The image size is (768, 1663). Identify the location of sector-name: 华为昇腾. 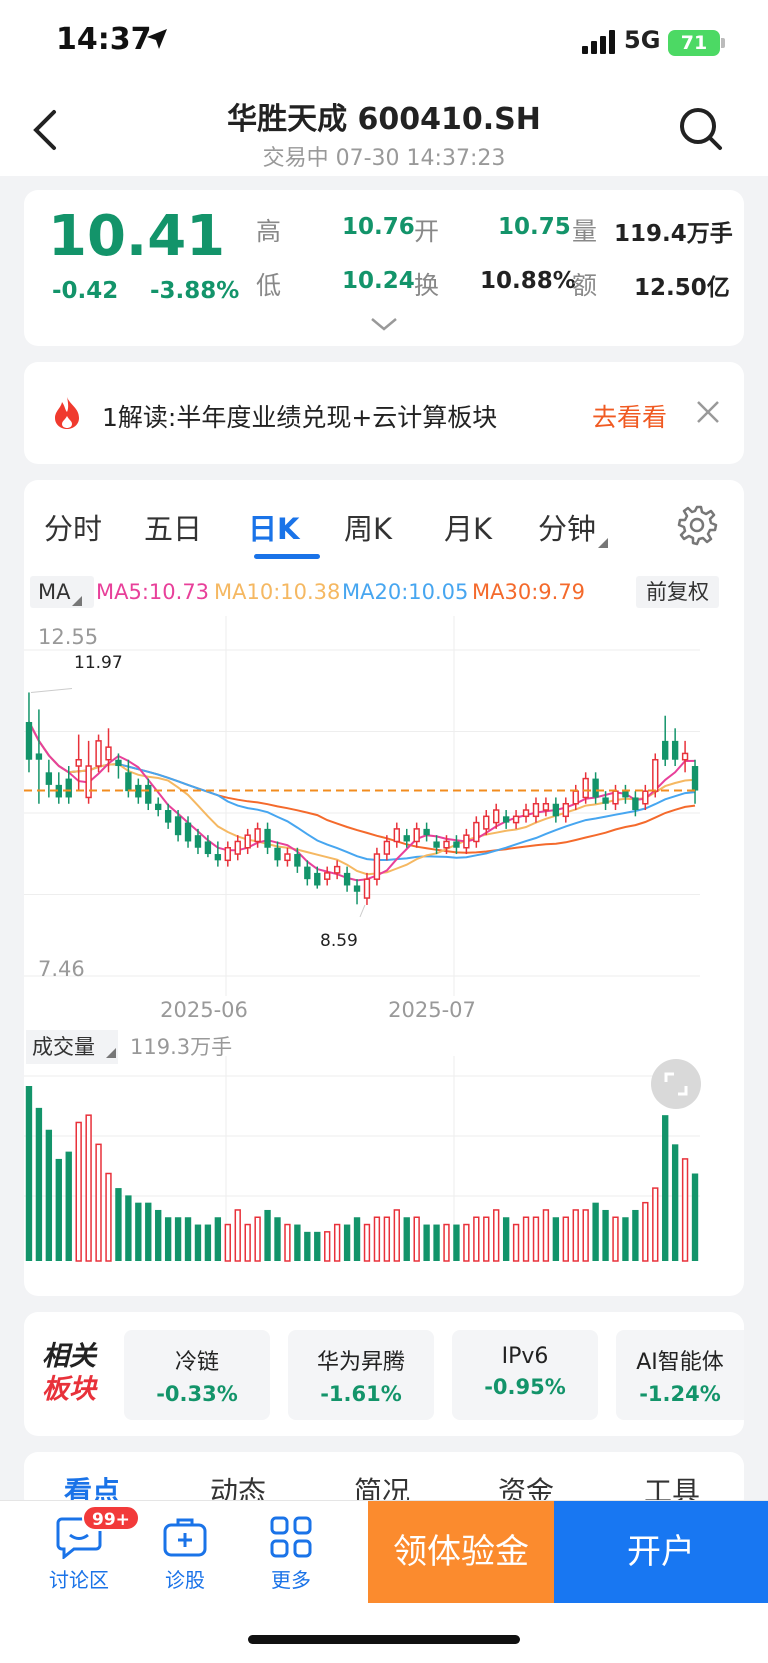
(360, 1362).